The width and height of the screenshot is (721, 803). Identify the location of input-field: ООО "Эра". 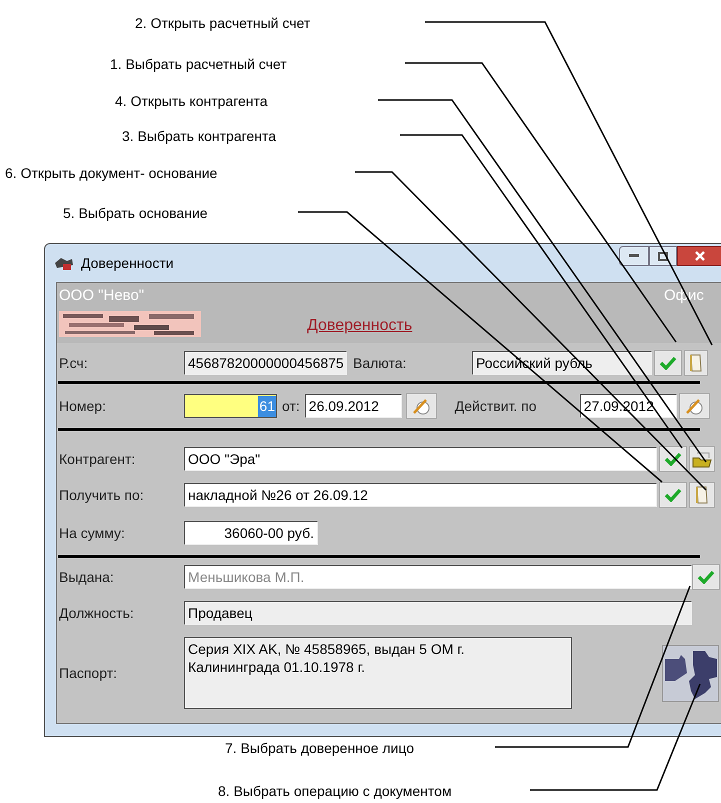
(420, 459).